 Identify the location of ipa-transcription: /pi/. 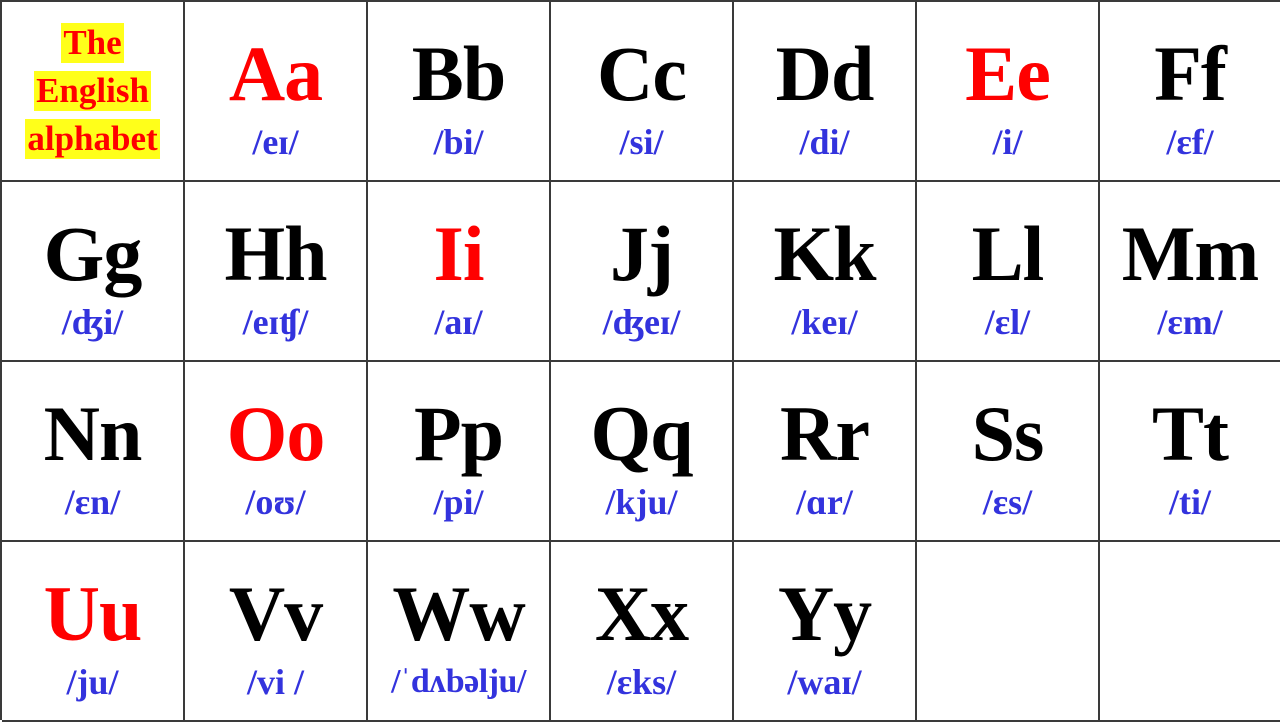
(458, 502).